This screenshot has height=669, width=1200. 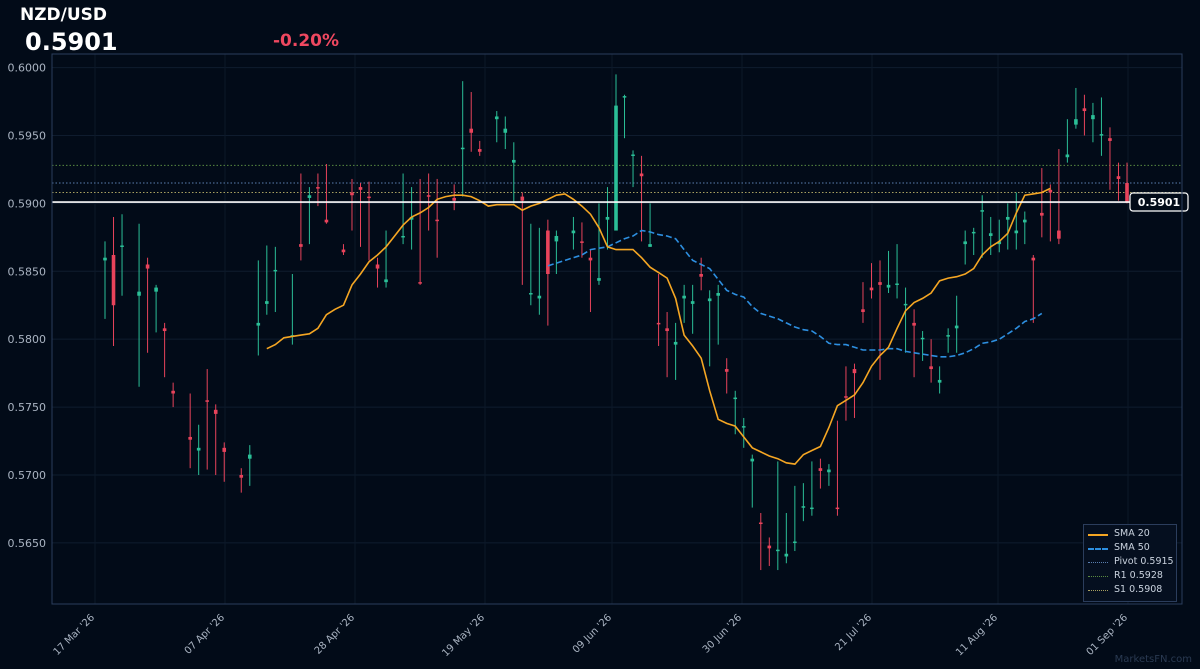 I want to click on price-change: -0.20%, so click(x=306, y=41).